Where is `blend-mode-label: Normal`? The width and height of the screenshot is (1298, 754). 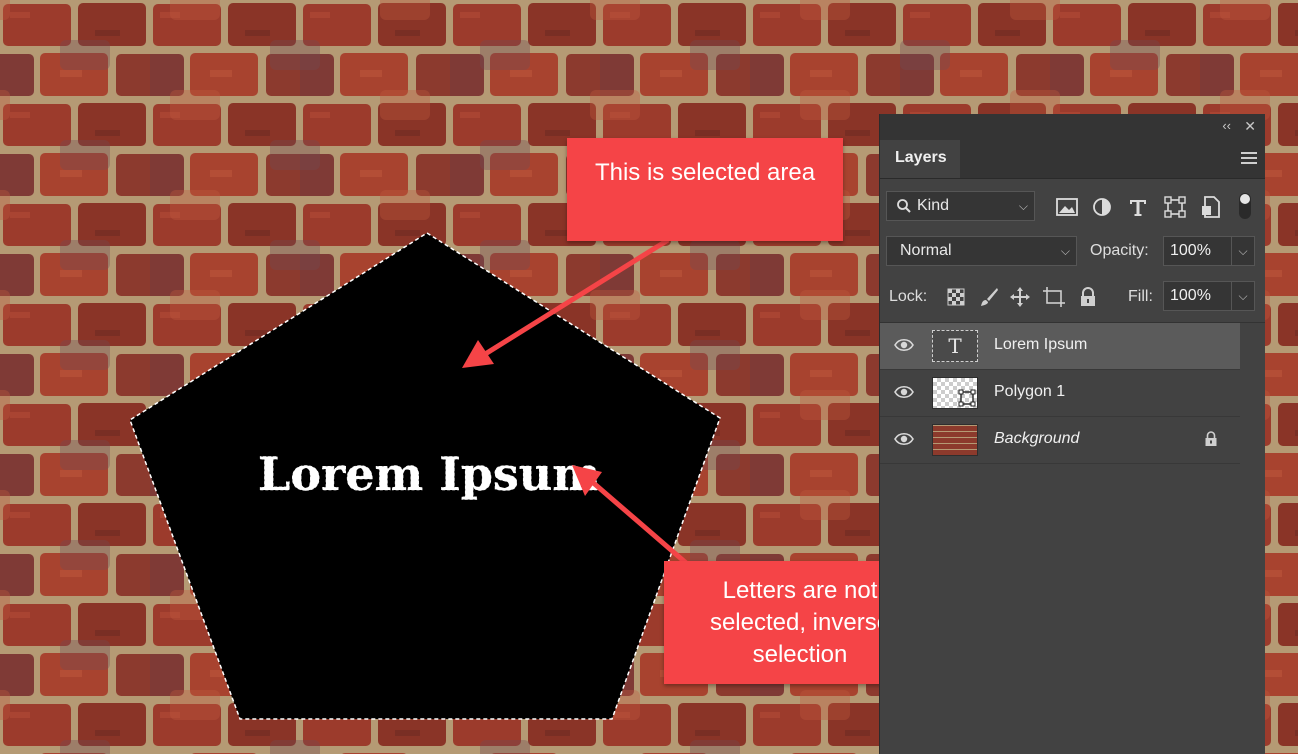 blend-mode-label: Normal is located at coordinates (926, 250).